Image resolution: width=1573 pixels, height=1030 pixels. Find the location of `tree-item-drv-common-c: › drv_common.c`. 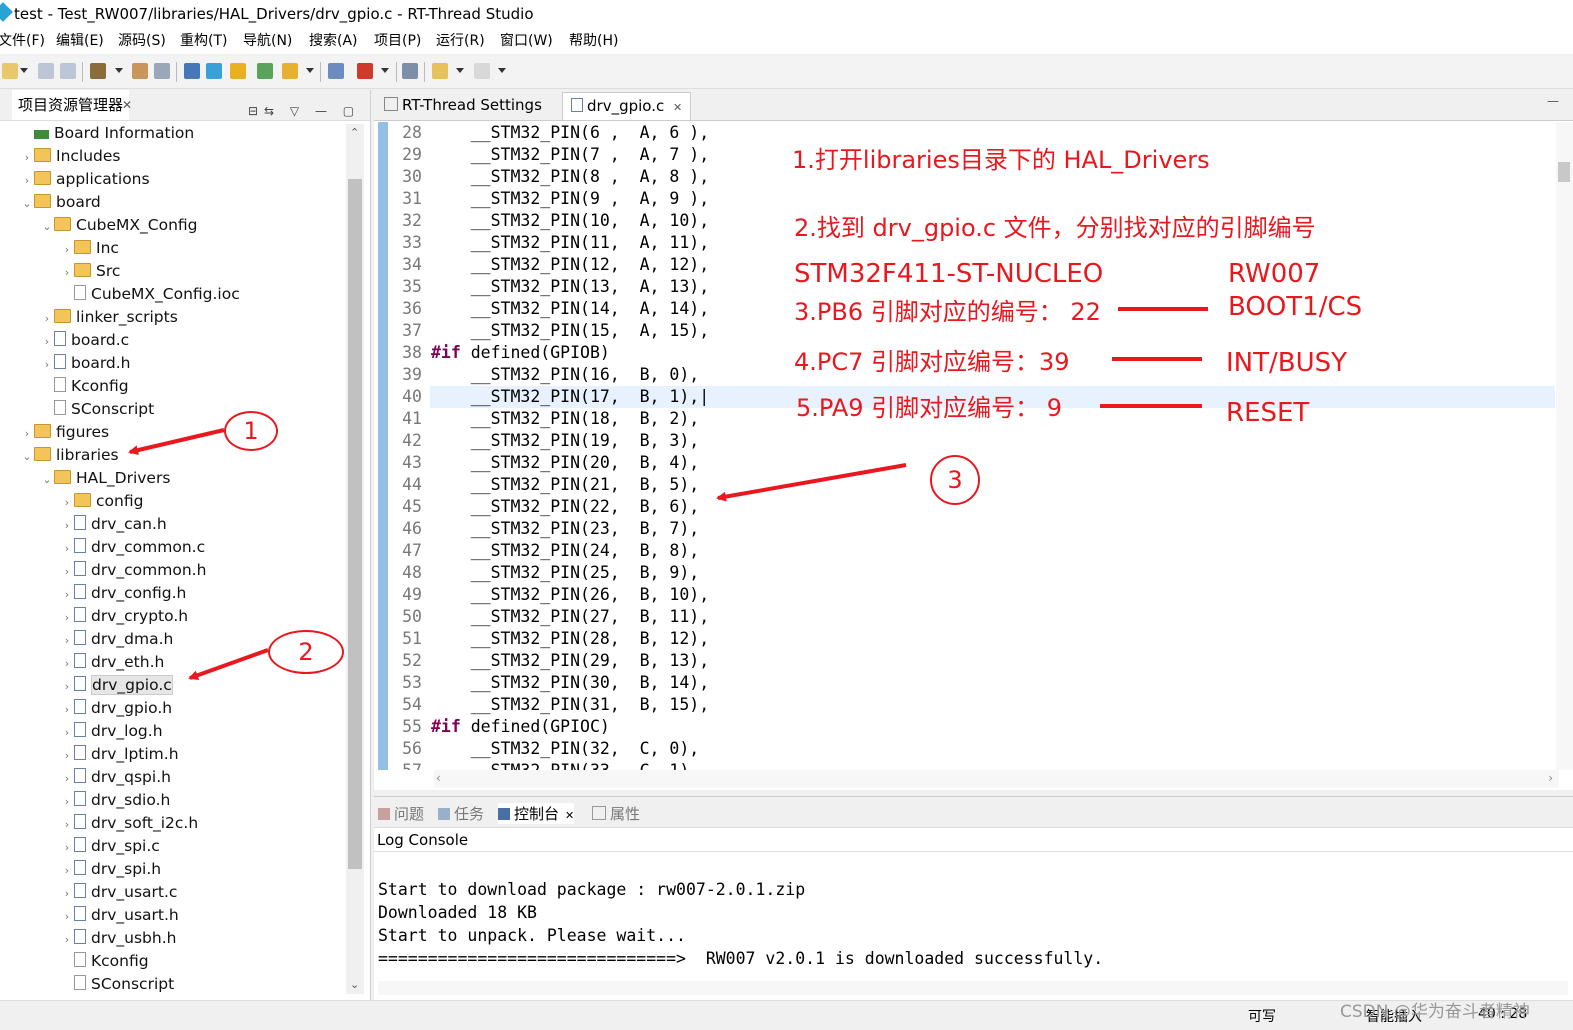

tree-item-drv-common-c: › drv_common.c is located at coordinates (132, 547).